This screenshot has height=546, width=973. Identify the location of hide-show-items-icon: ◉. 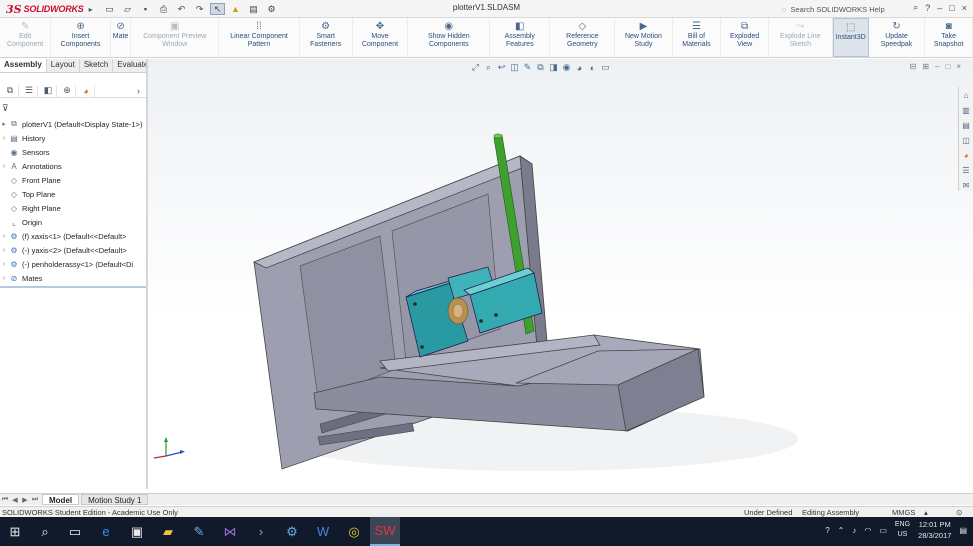
(566, 67).